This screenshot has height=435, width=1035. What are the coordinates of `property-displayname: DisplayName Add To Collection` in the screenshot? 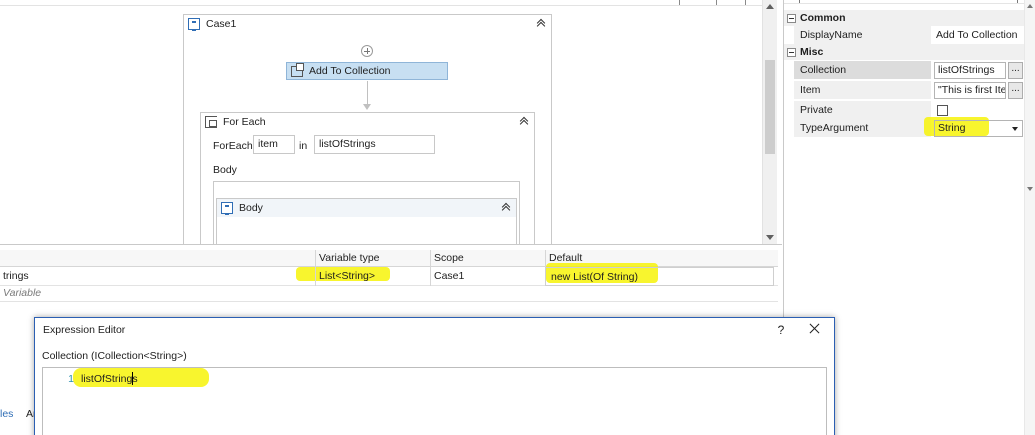 It's located at (904, 35).